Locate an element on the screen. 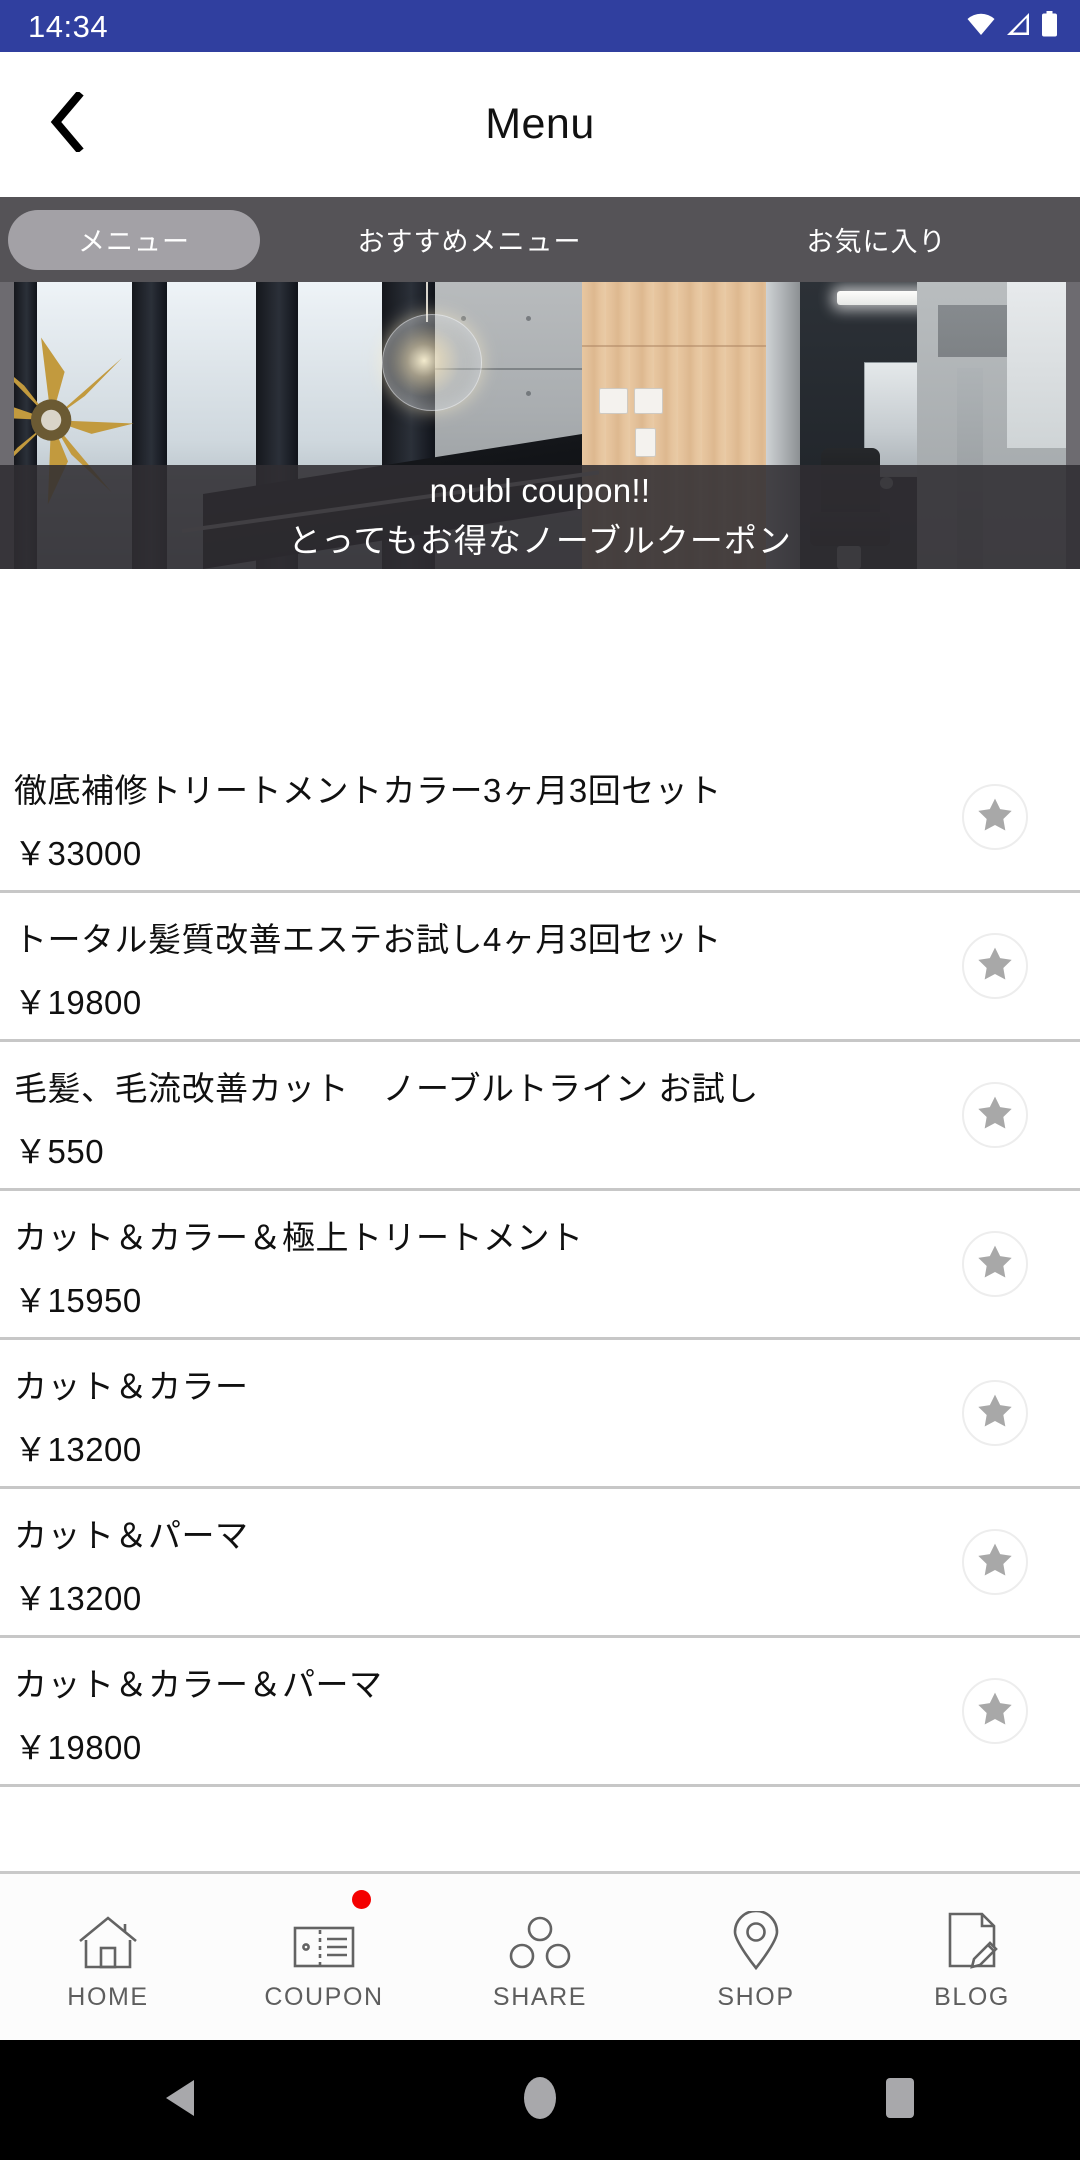 This screenshot has width=1080, height=2160. back-button is located at coordinates (67, 124).